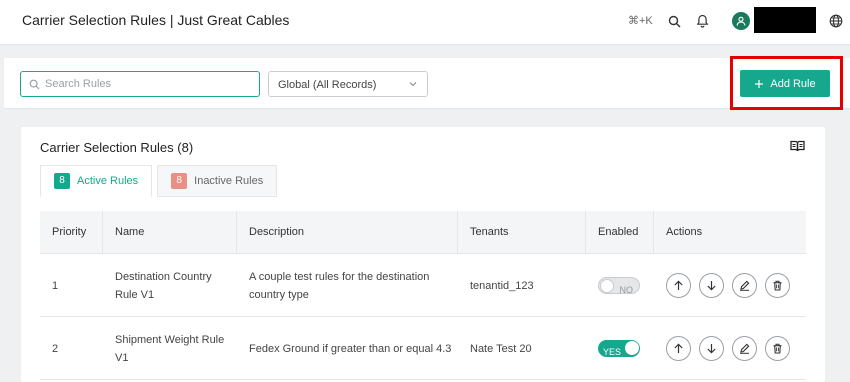 Image resolution: width=850 pixels, height=382 pixels. I want to click on column-tenants: Tenants, so click(522, 232).